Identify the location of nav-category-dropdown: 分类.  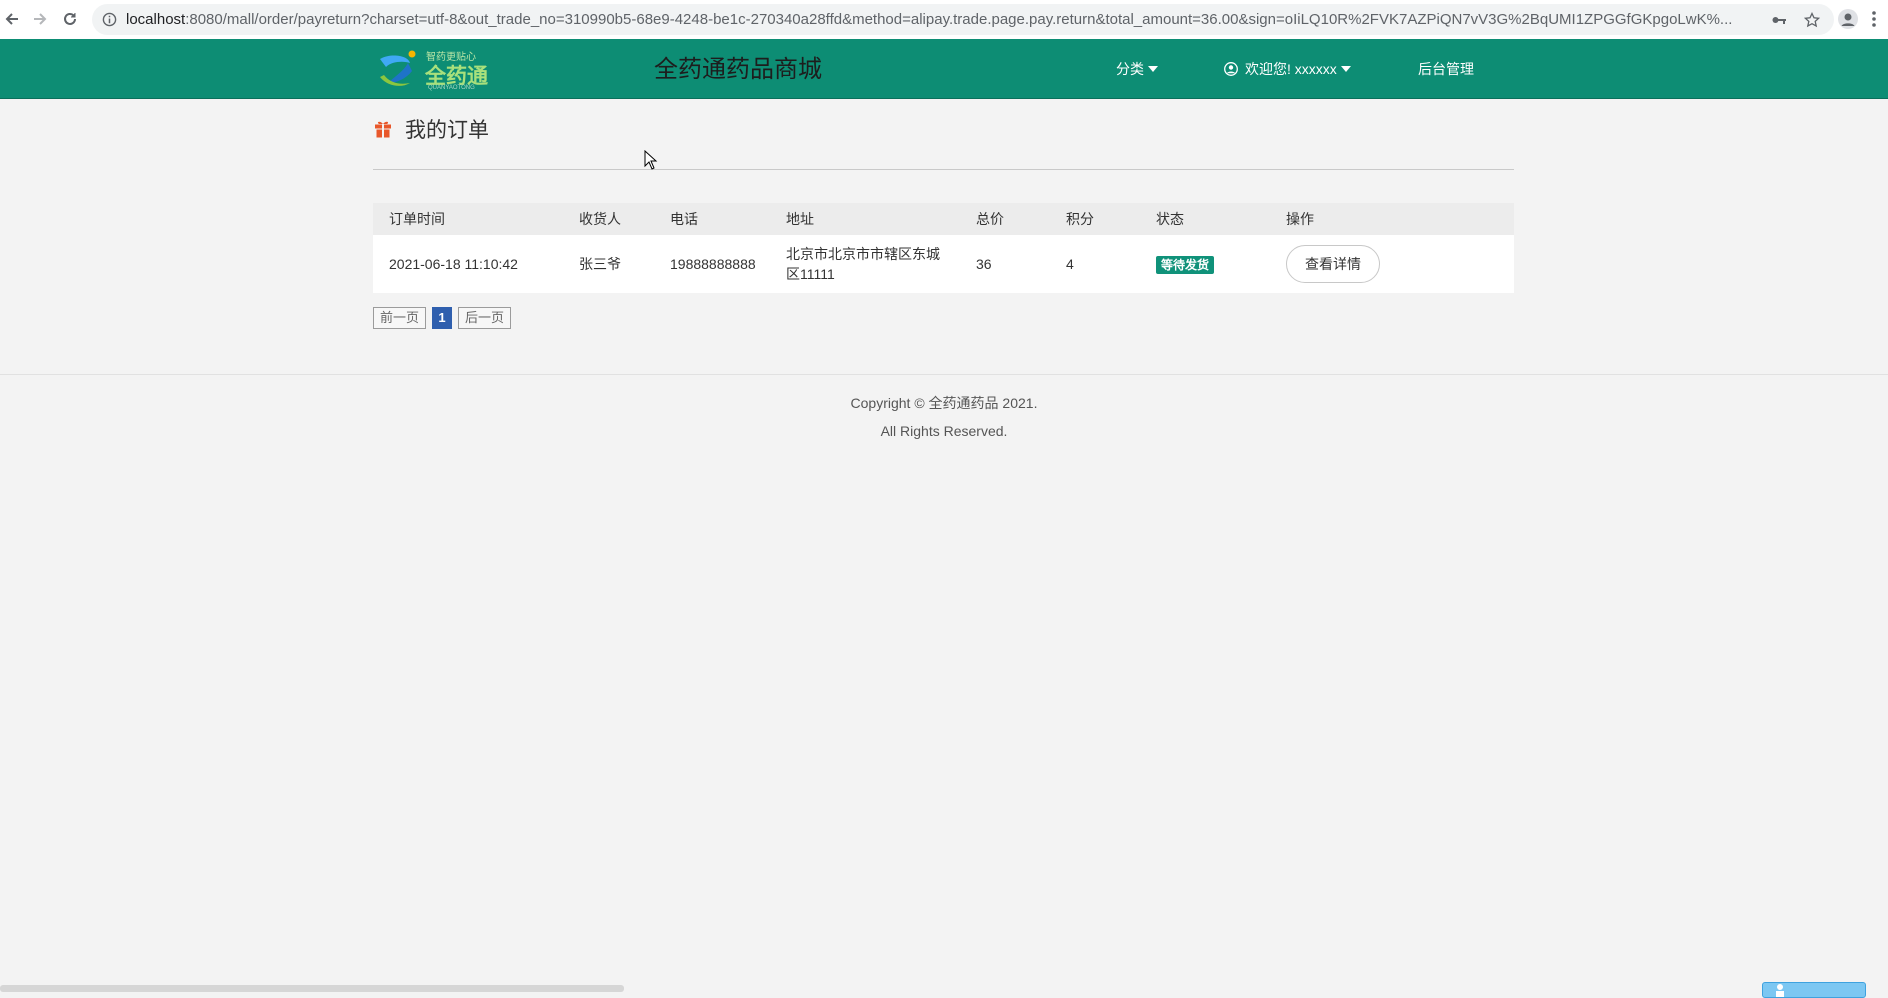
(1137, 69).